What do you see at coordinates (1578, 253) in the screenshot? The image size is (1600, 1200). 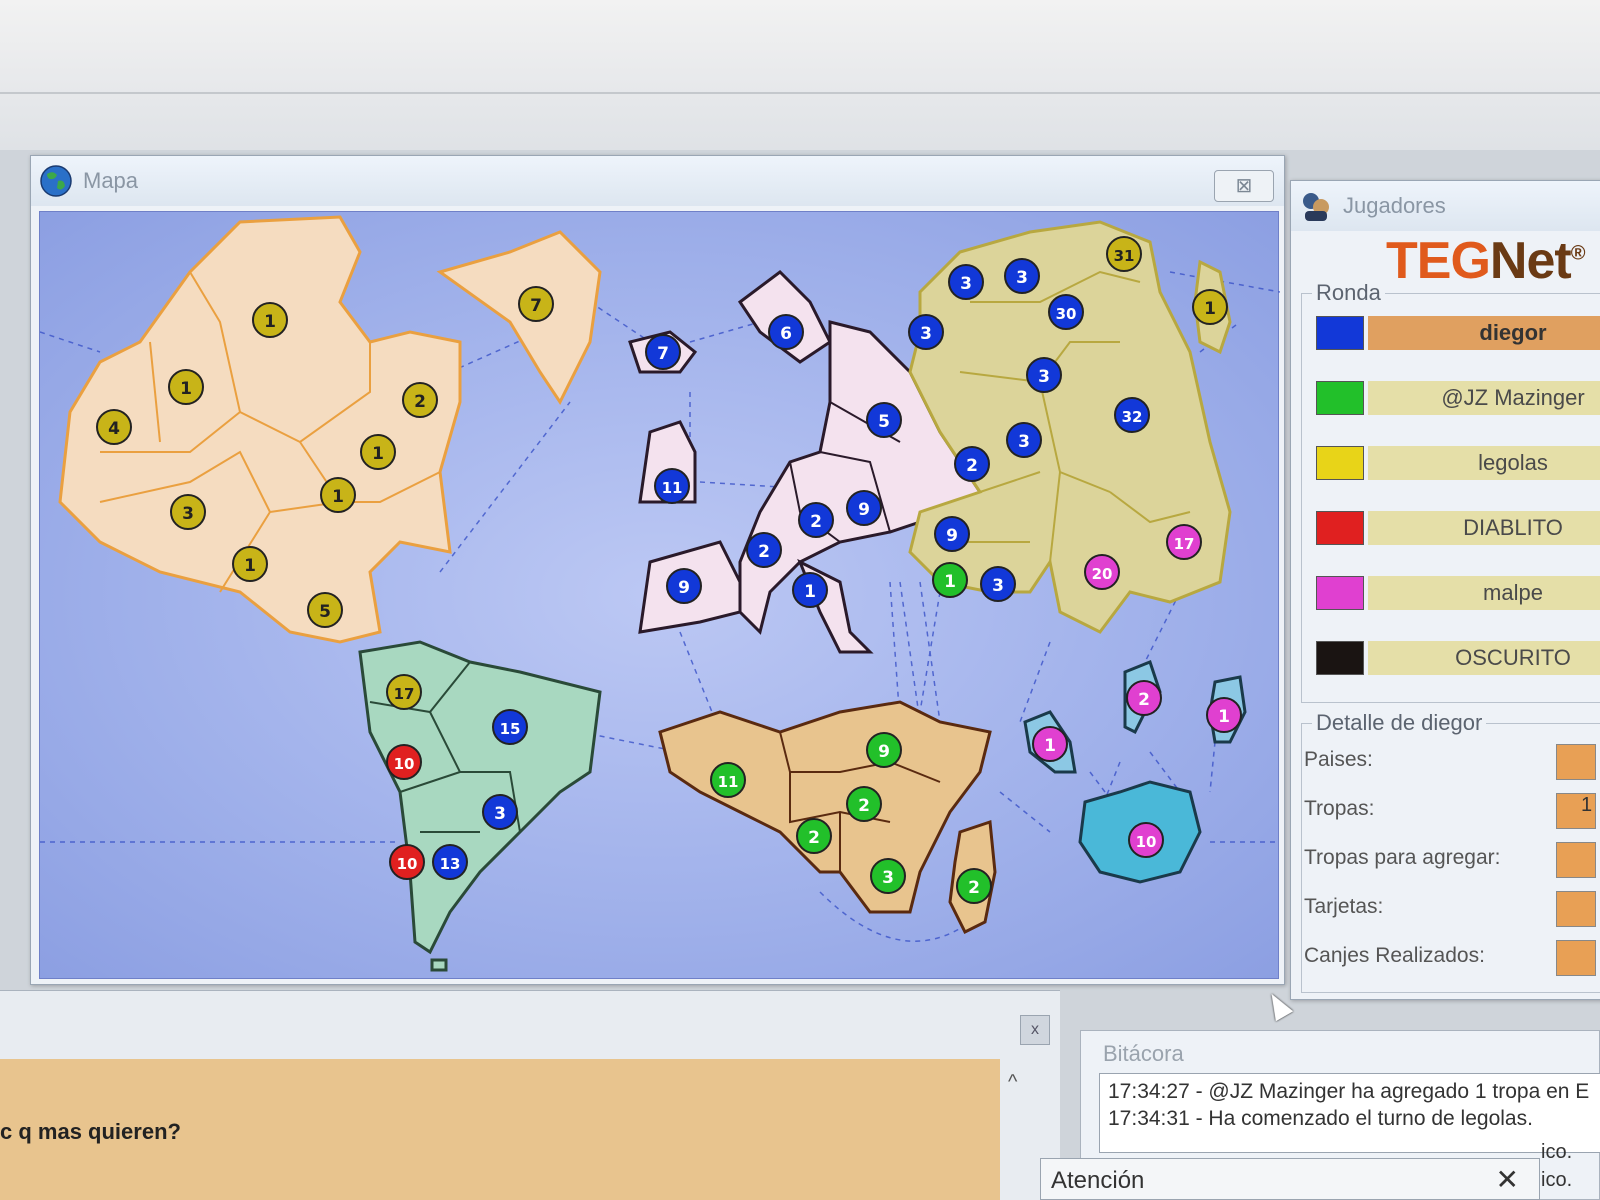 I see `logo-registered-mark: ®` at bounding box center [1578, 253].